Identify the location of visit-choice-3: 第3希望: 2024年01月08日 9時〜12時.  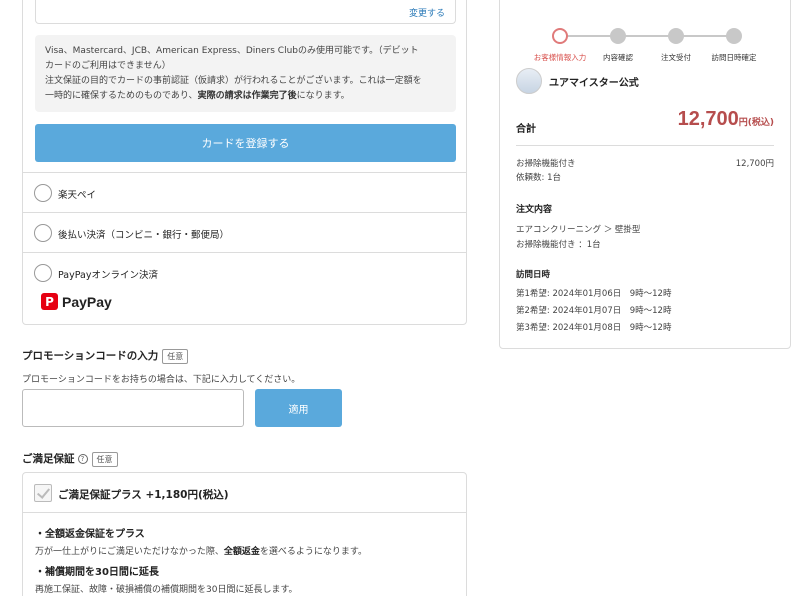
(594, 328).